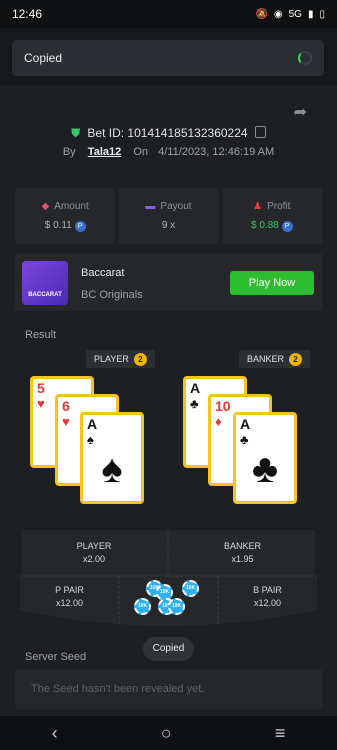 This screenshot has width=337, height=750. Describe the element at coordinates (55, 733) in the screenshot. I see `back-icon: ‹` at that location.